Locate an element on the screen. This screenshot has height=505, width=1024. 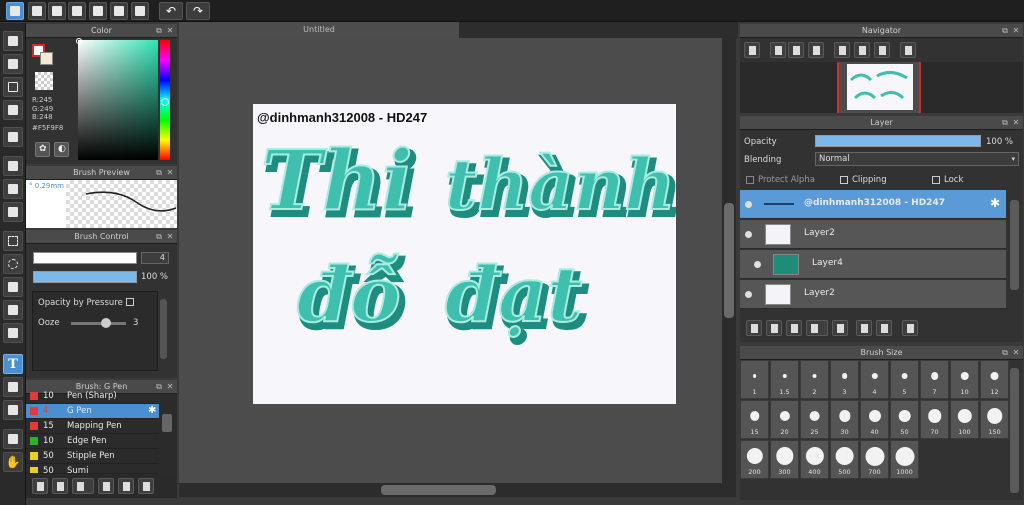
document-tab: Untitled is located at coordinates (319, 30).